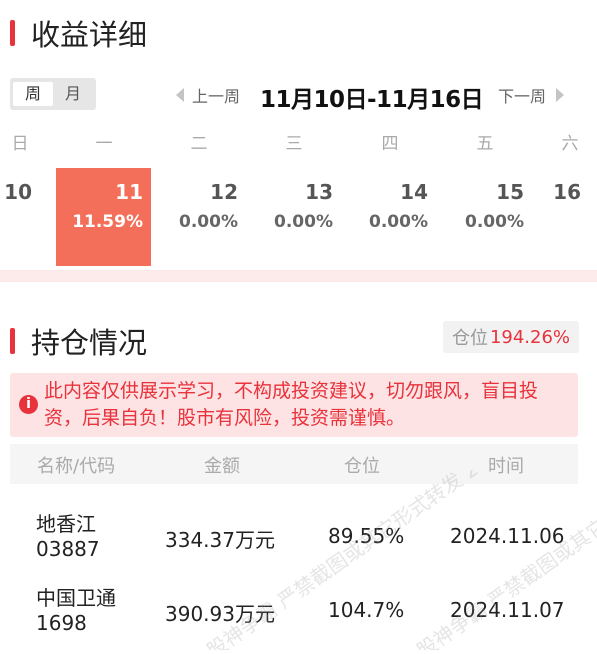 This screenshot has height=654, width=597. Describe the element at coordinates (469, 338) in the screenshot. I see `position-label: 仓位` at that location.